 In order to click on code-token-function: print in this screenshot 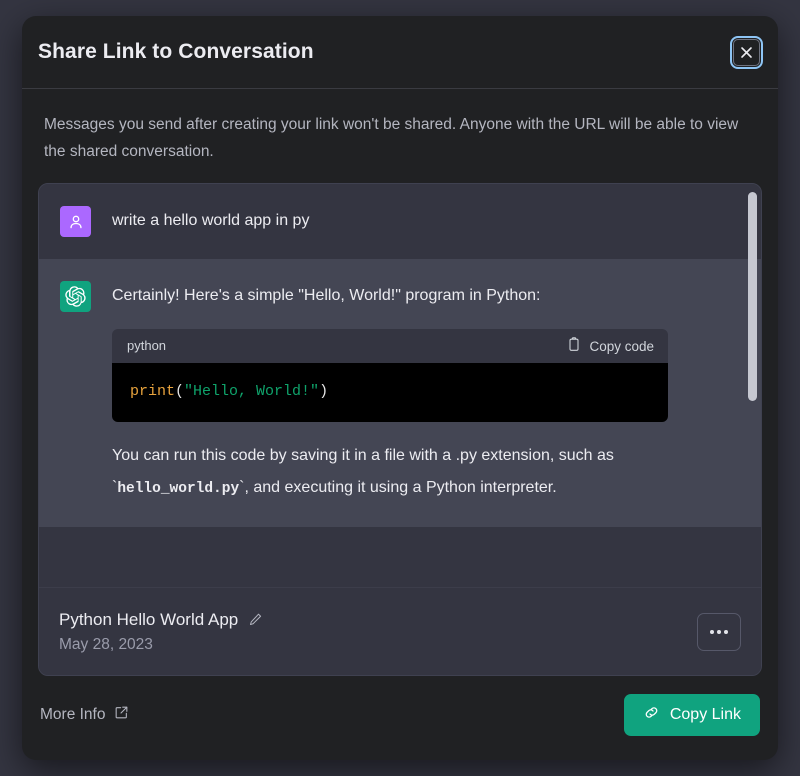, I will do `click(153, 391)`.